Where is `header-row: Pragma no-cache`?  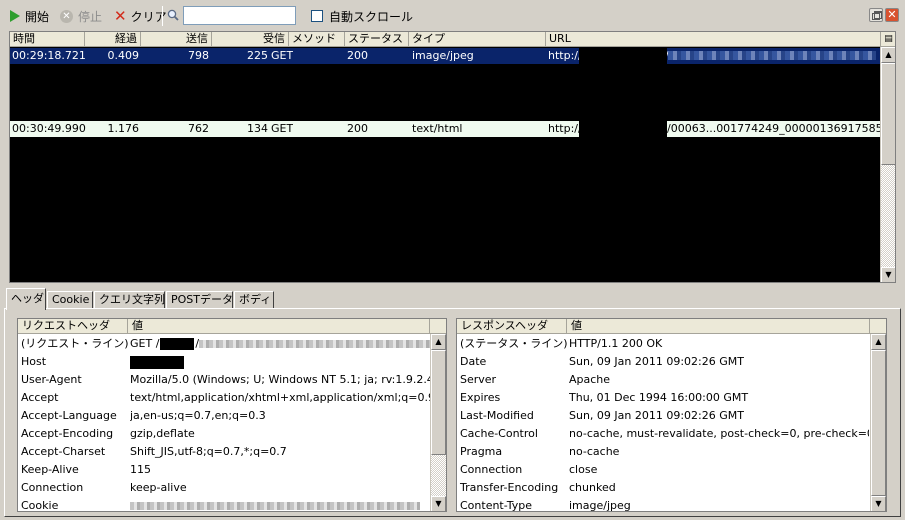 header-row: Pragma no-cache is located at coordinates (663, 452).